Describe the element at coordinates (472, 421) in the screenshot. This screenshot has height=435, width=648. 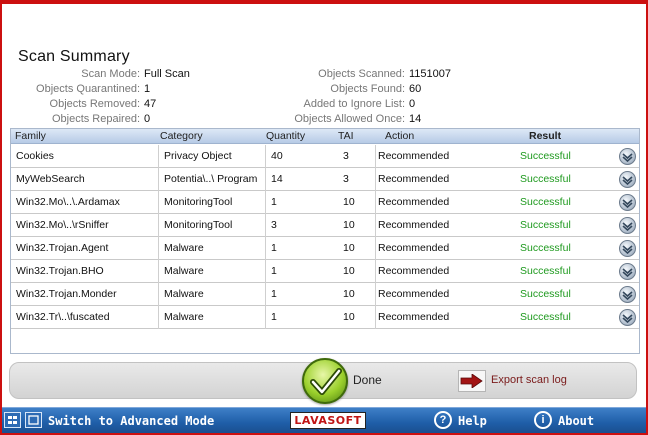
I see `help-link: Help` at that location.